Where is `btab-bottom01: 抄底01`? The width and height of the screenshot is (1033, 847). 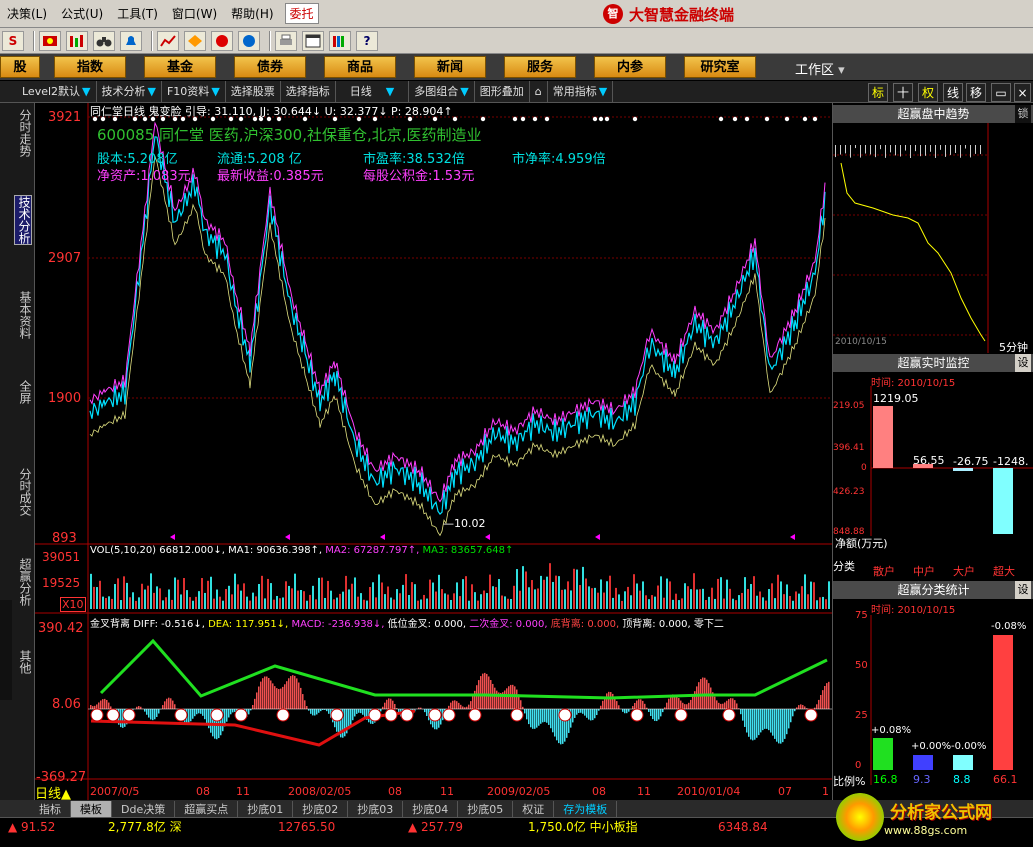
btab-bottom01: 抄底01 is located at coordinates (266, 808).